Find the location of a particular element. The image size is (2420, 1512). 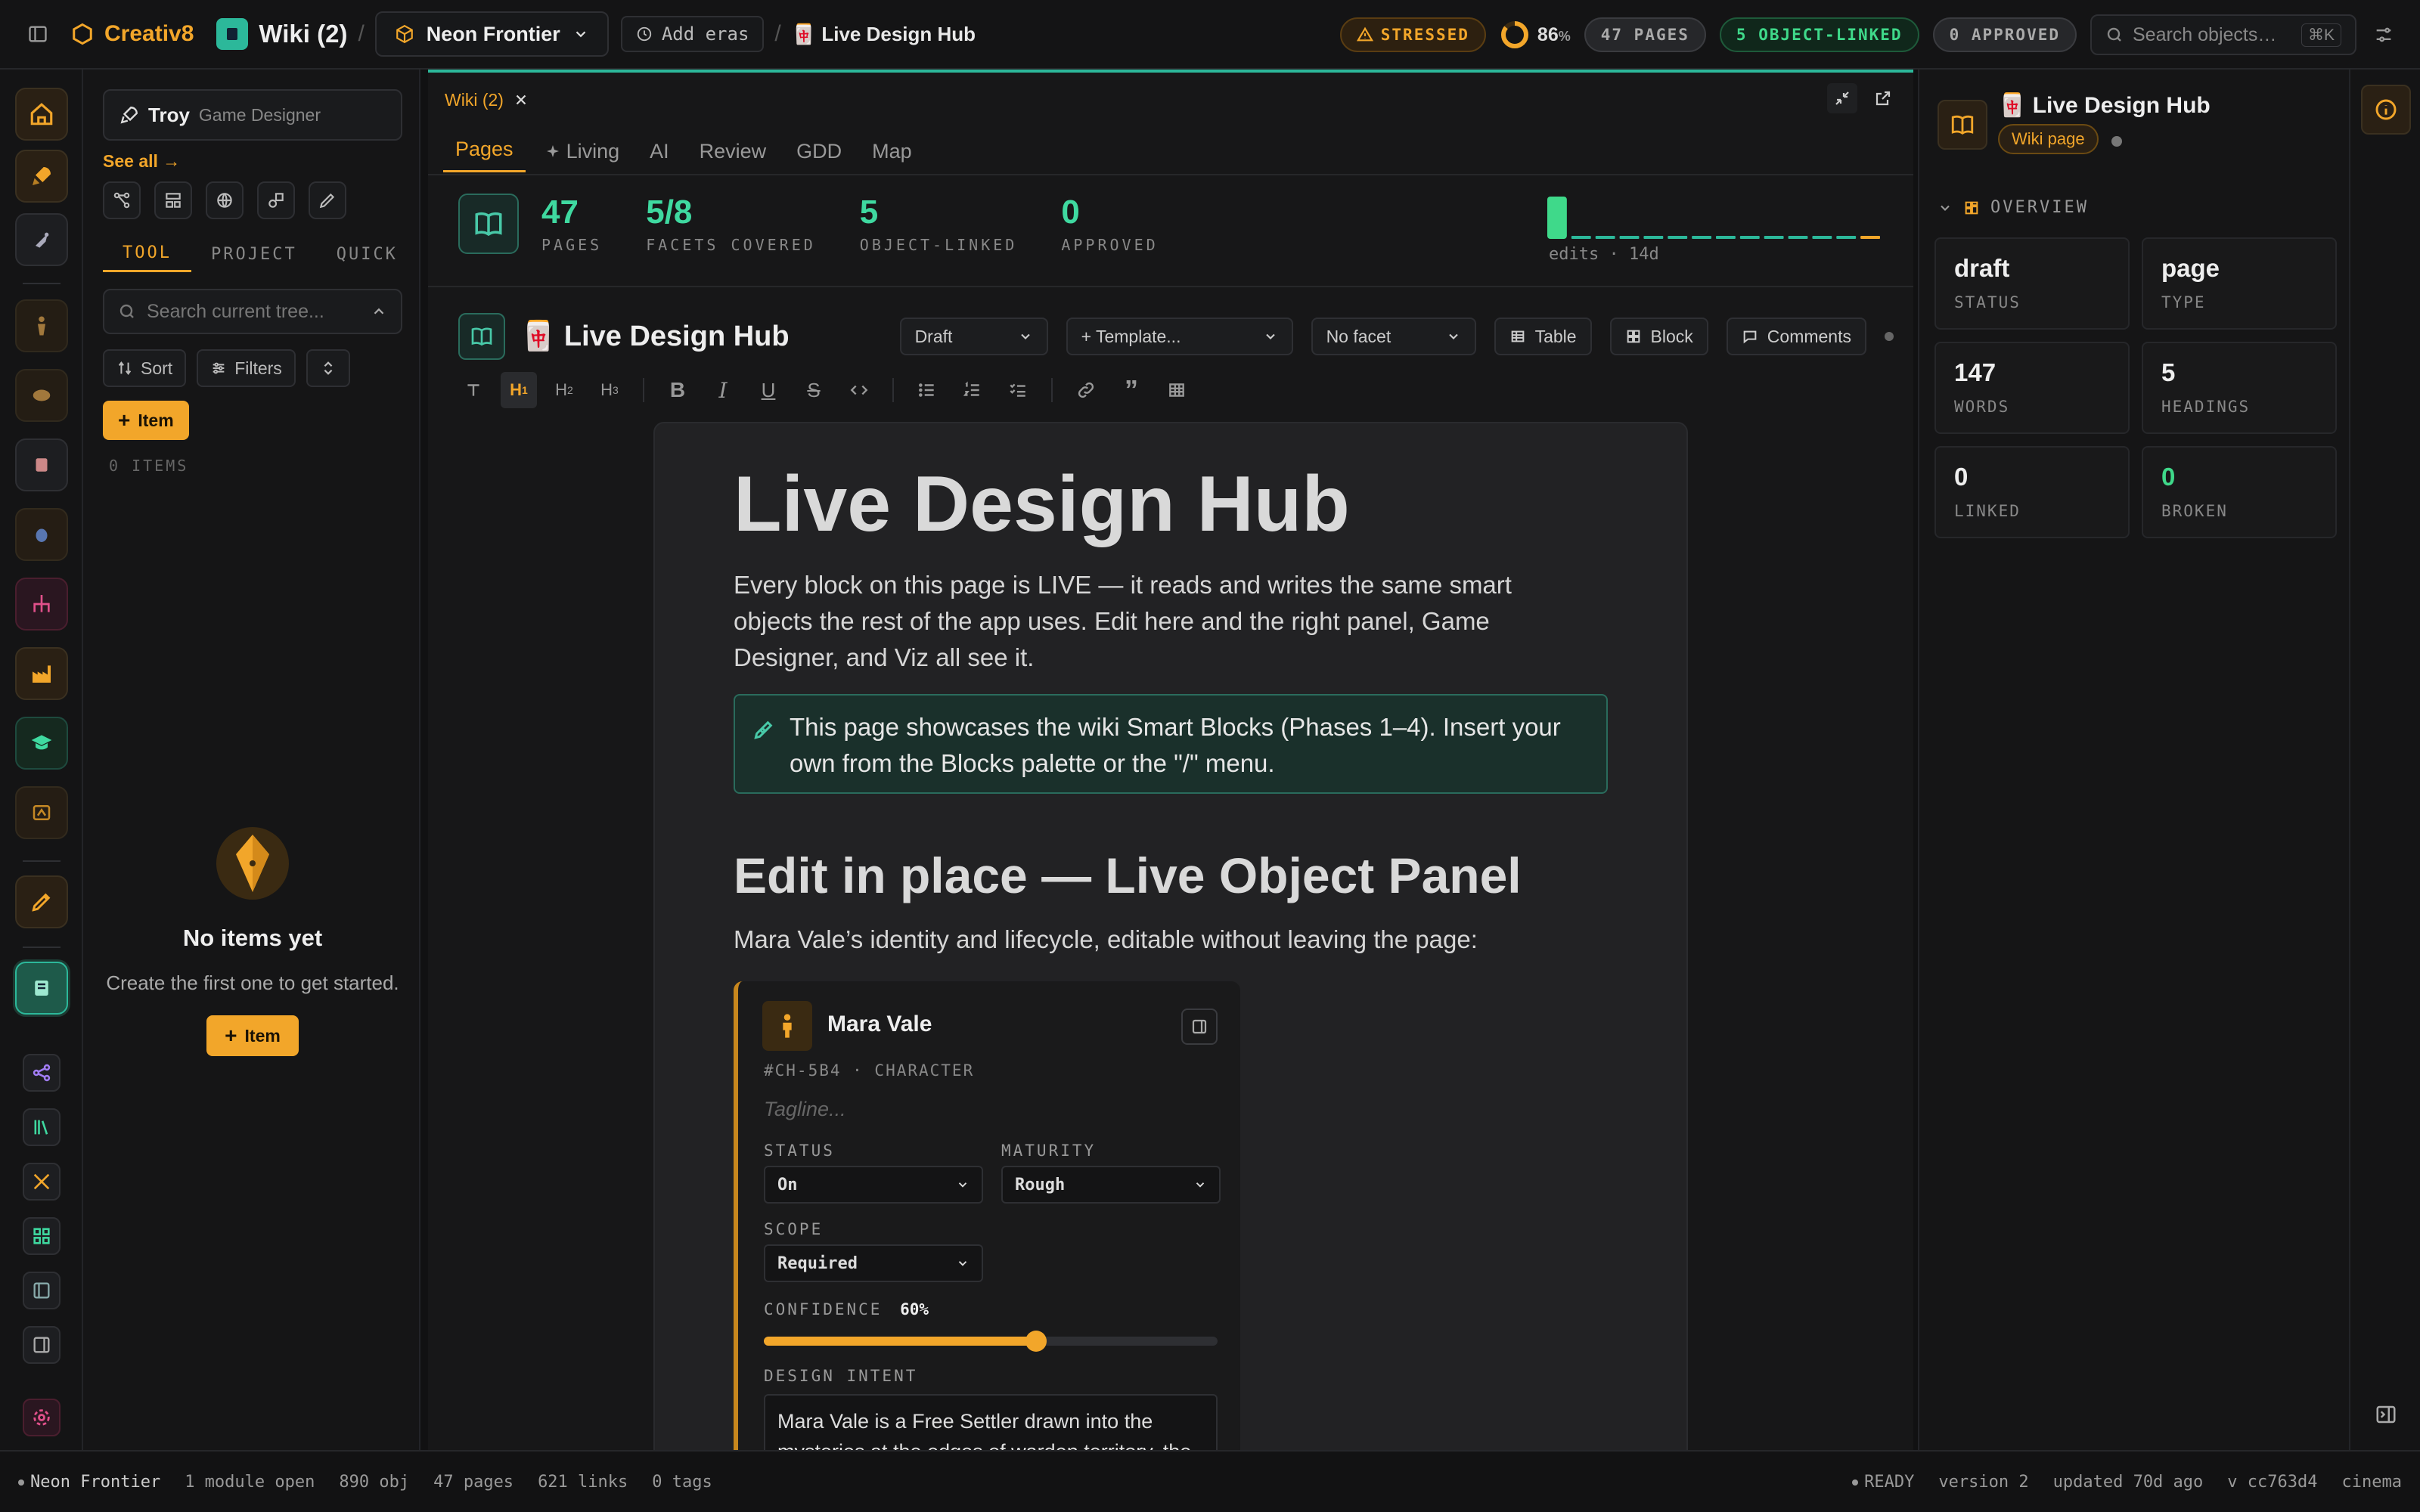

expand-collapse-button is located at coordinates (328, 368).